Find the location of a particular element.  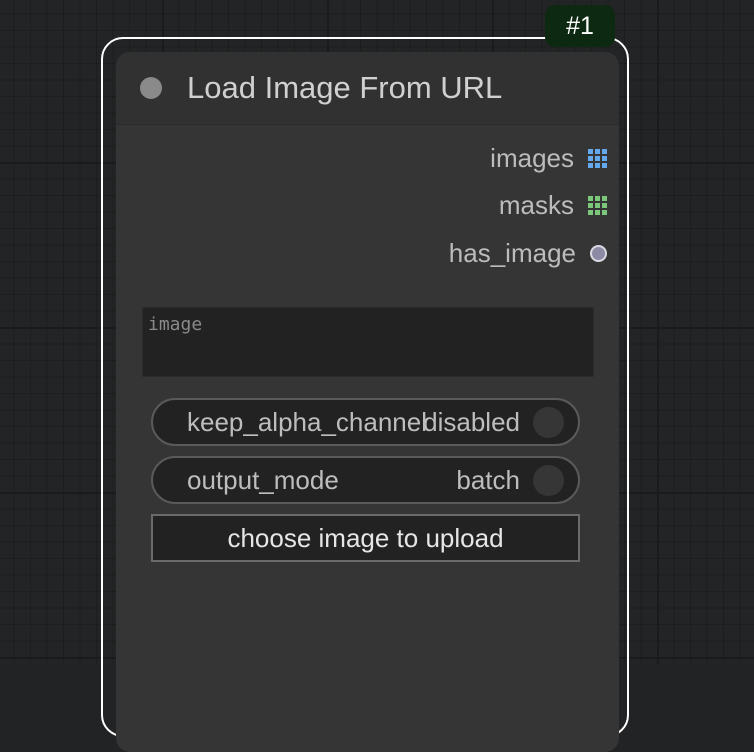

output-label-masks: masks is located at coordinates (536, 204).